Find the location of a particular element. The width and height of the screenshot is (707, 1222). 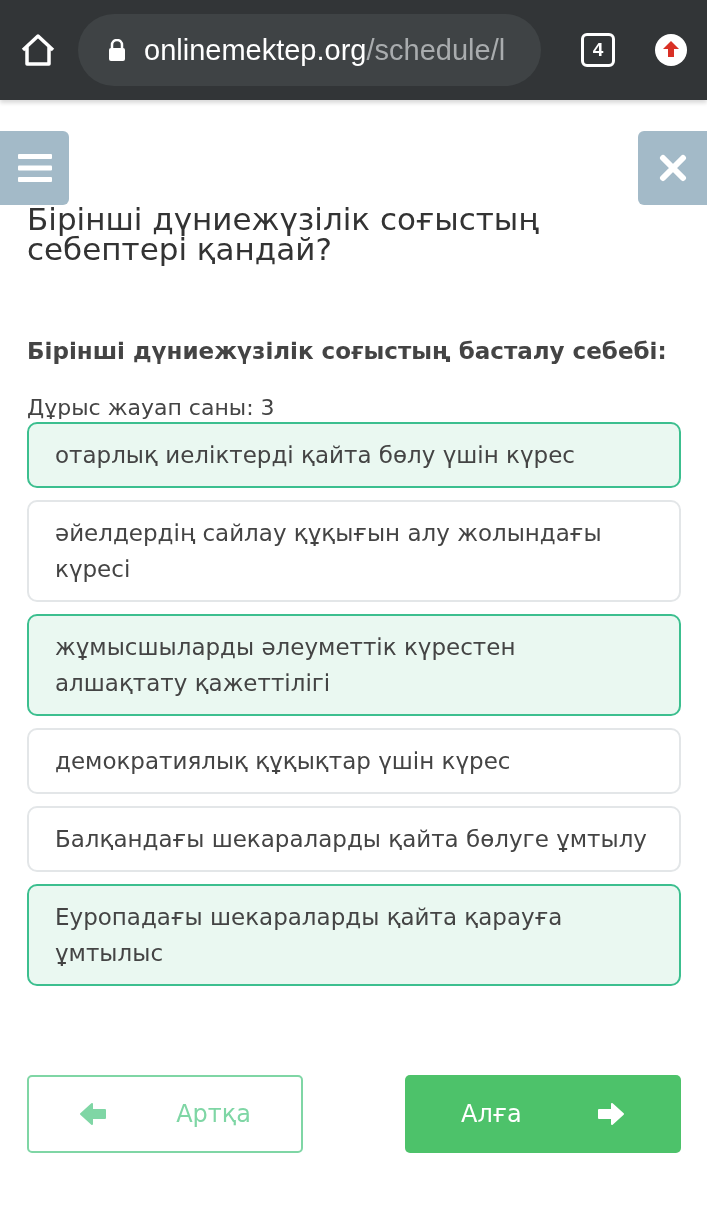

answer-option: Балқандағы шекараларды қайта бөлуге ұмтылу is located at coordinates (354, 839).